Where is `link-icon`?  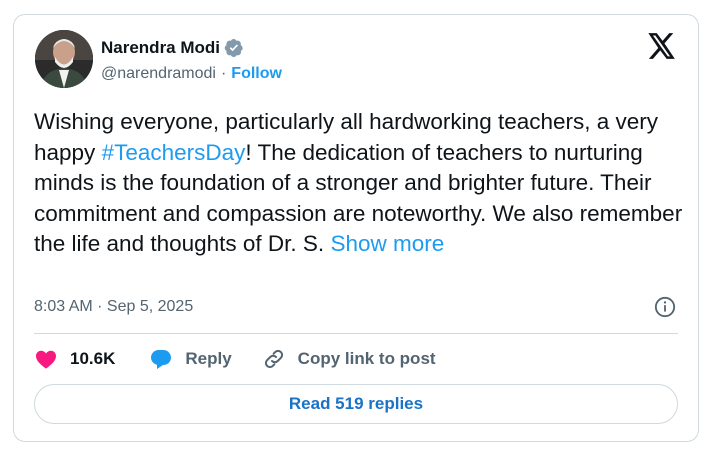 link-icon is located at coordinates (273, 359).